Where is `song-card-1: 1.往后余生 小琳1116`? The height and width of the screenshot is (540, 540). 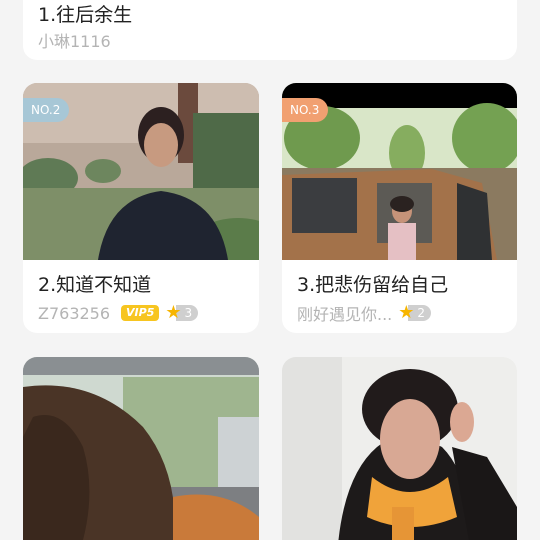 song-card-1: 1.往后余生 小琳1116 is located at coordinates (270, 30).